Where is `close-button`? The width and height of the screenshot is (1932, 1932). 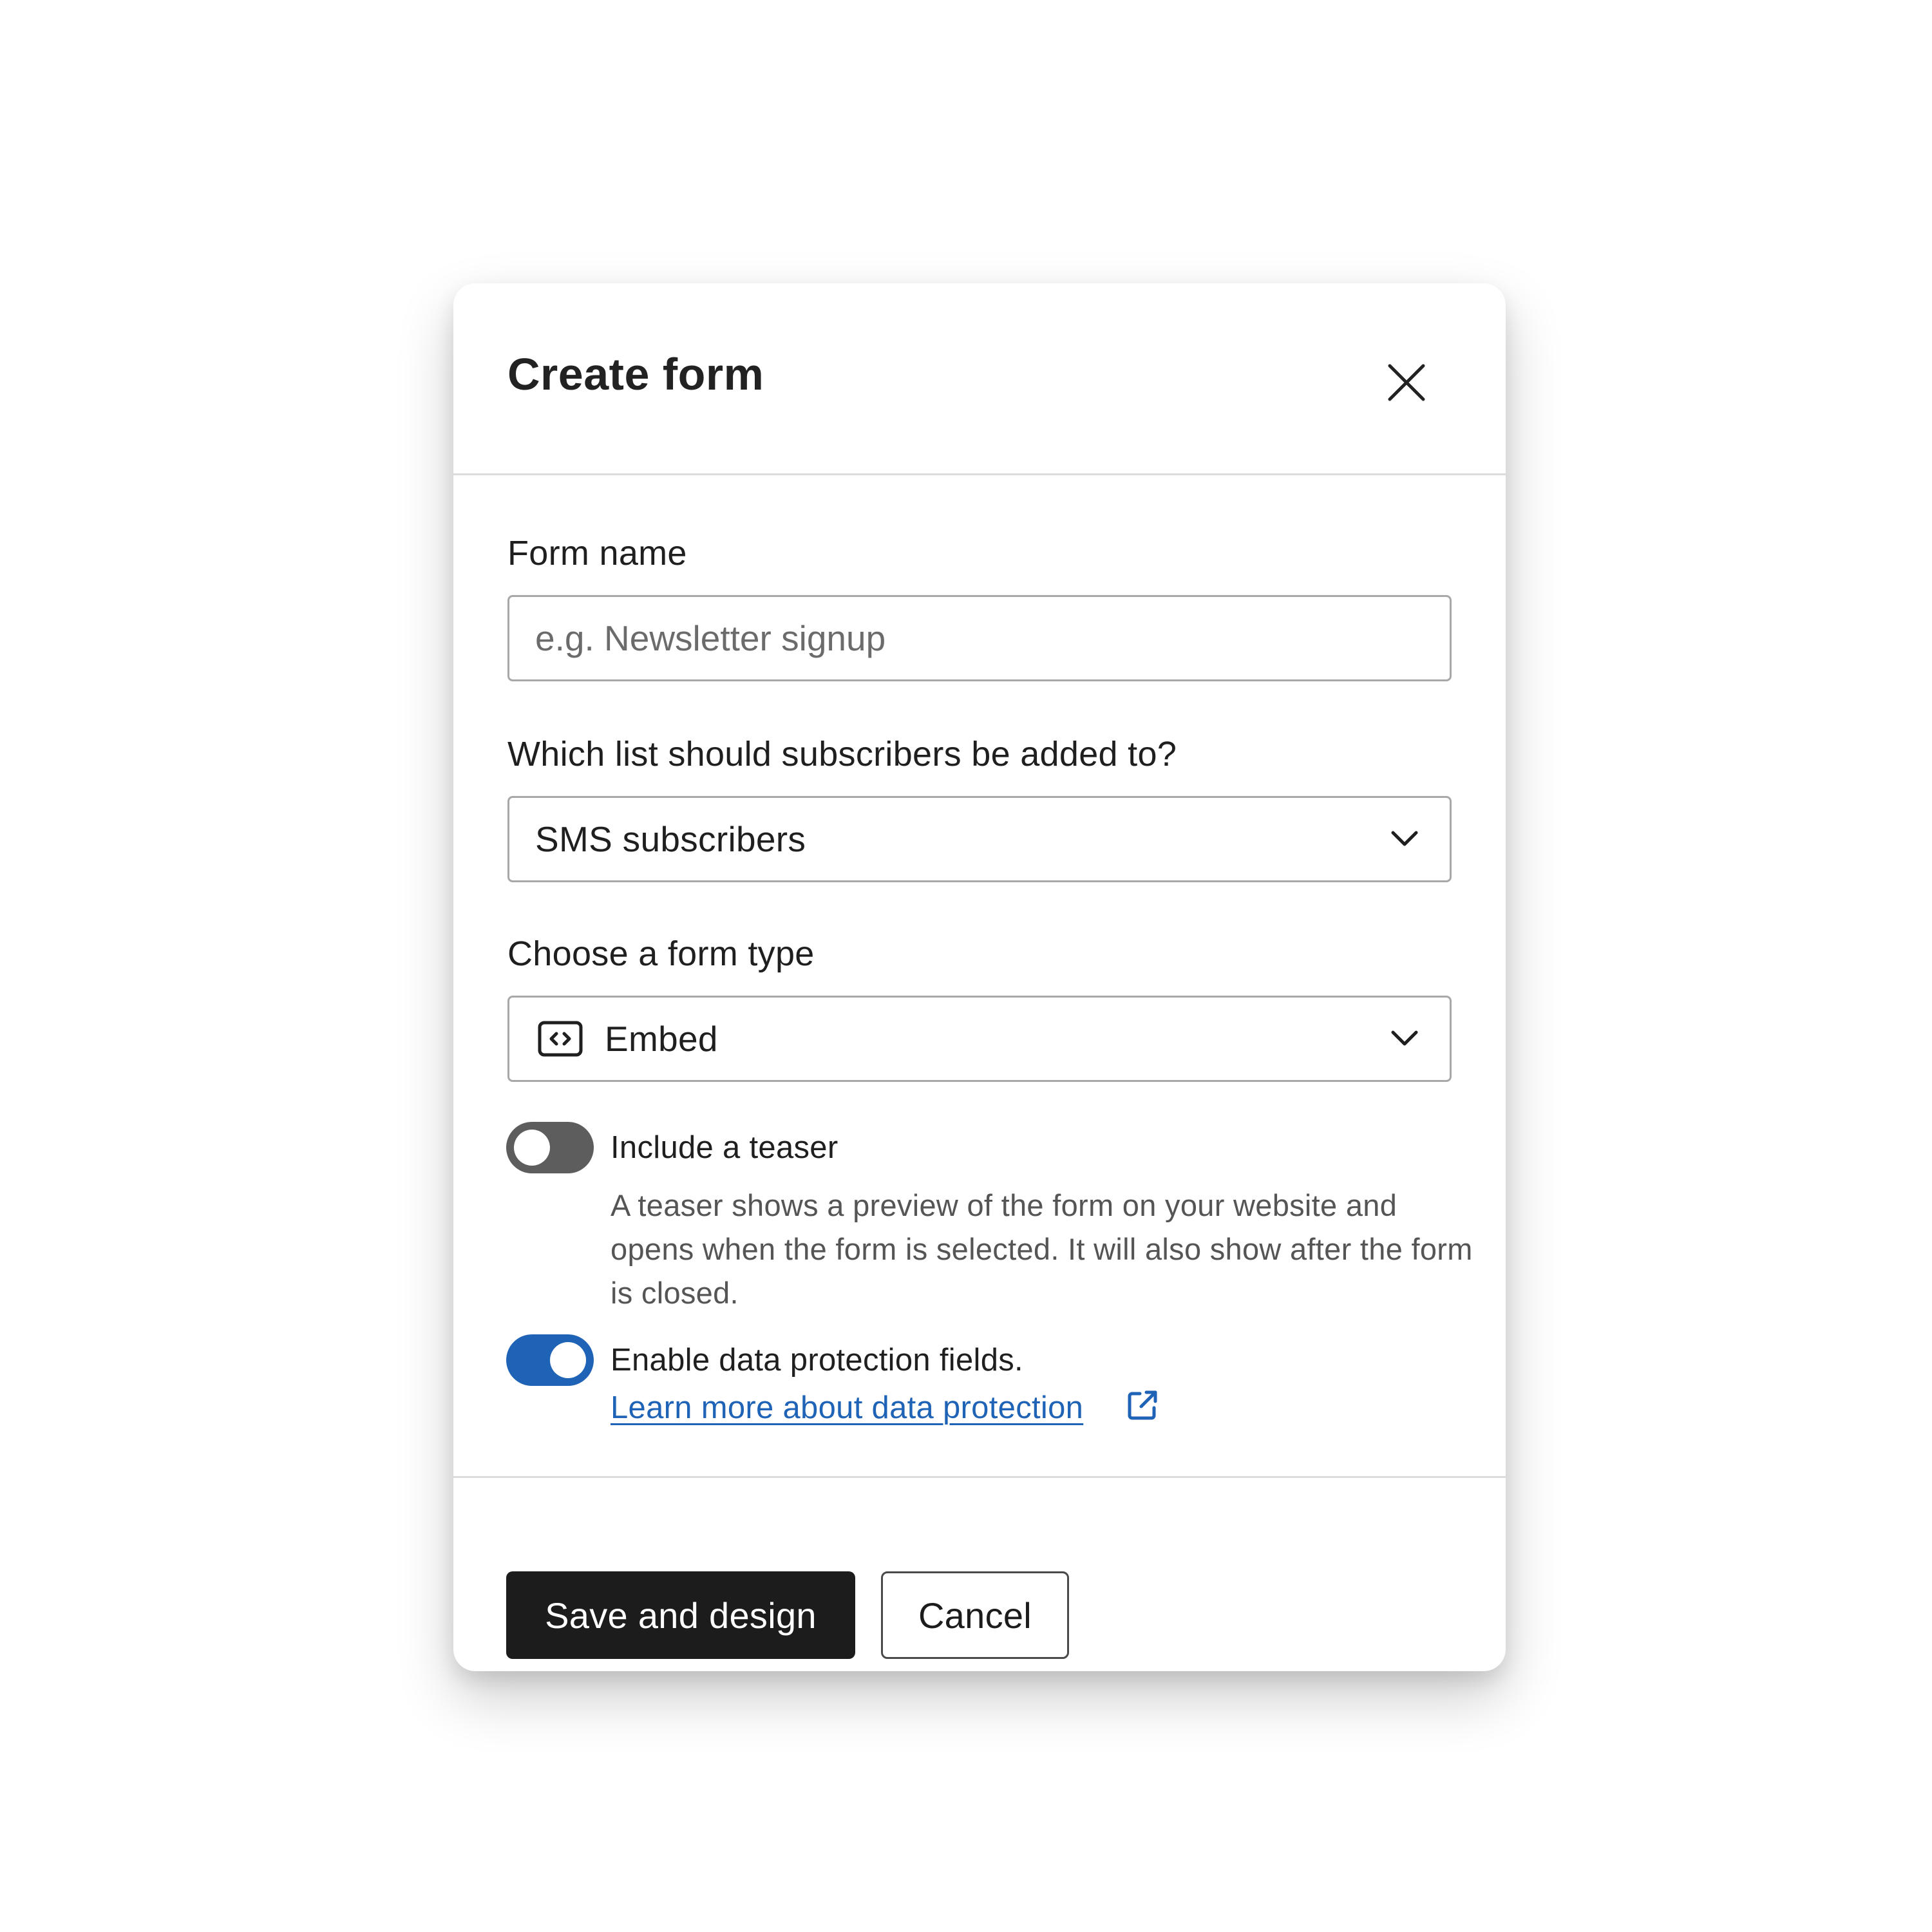 close-button is located at coordinates (1407, 382).